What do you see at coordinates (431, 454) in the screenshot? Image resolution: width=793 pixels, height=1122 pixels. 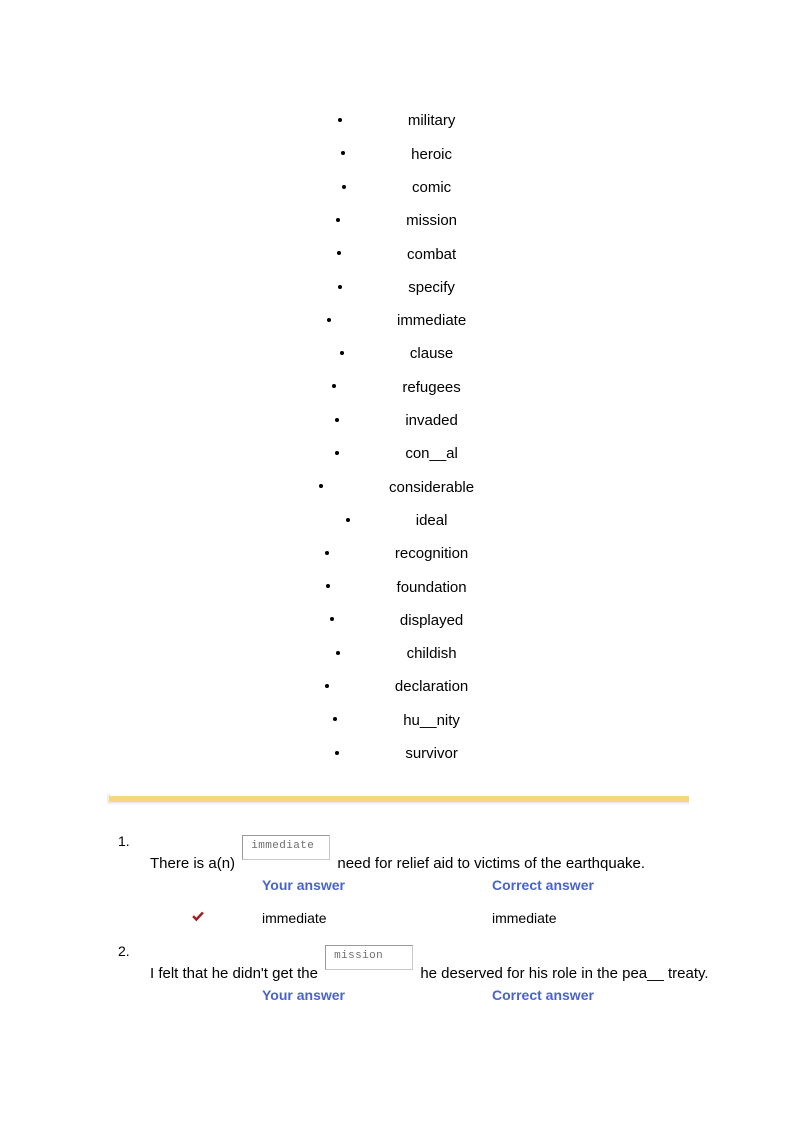 I see `vocabulary-word: con__al` at bounding box center [431, 454].